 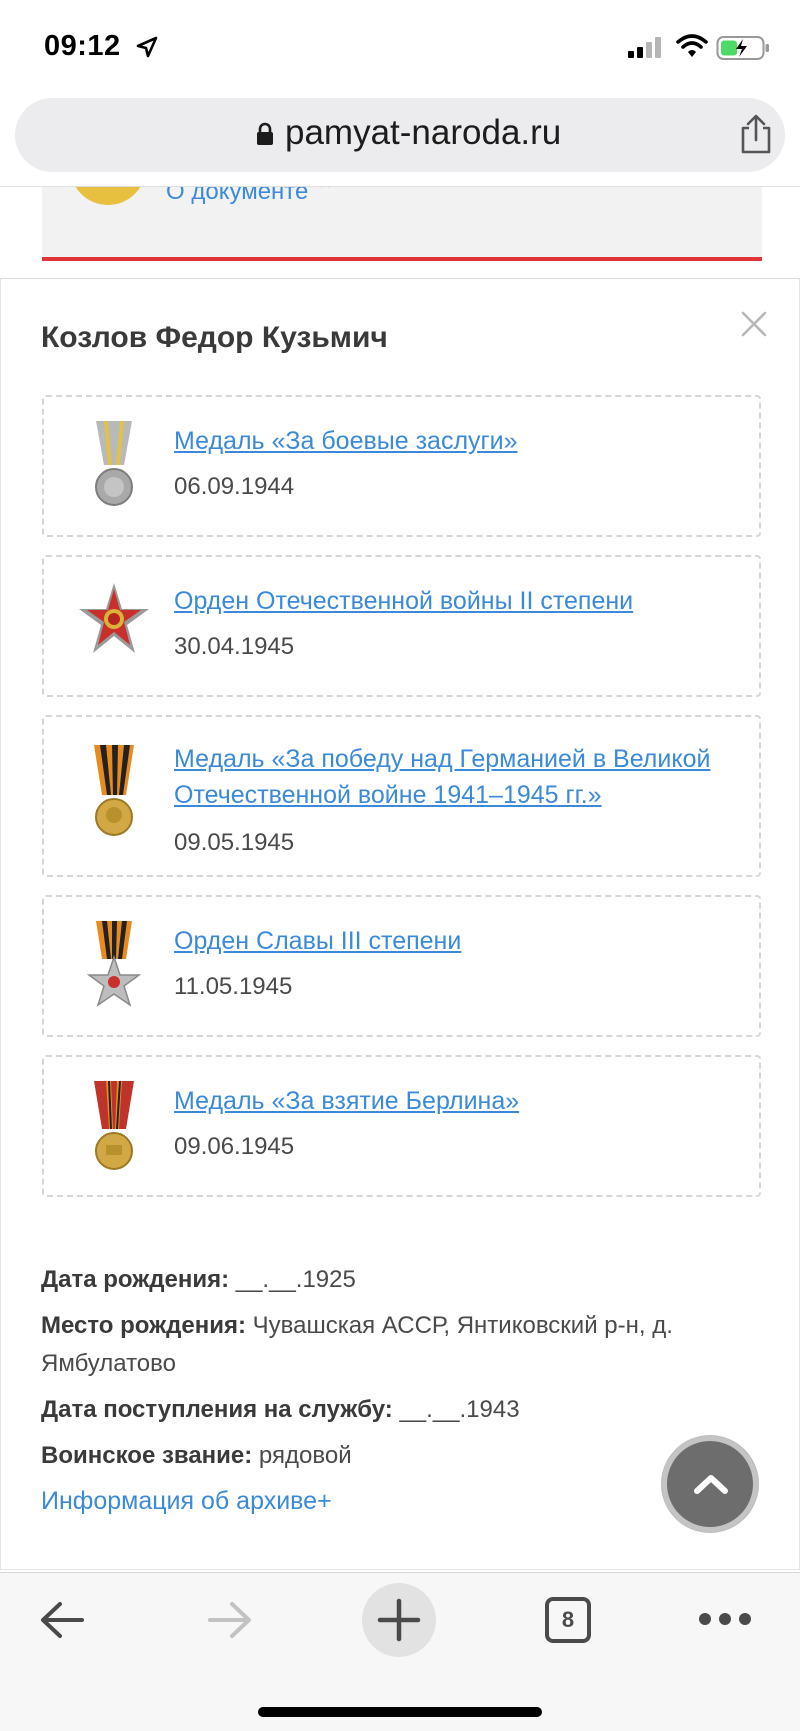 I want to click on order-of-glory-icon, so click(x=114, y=964).